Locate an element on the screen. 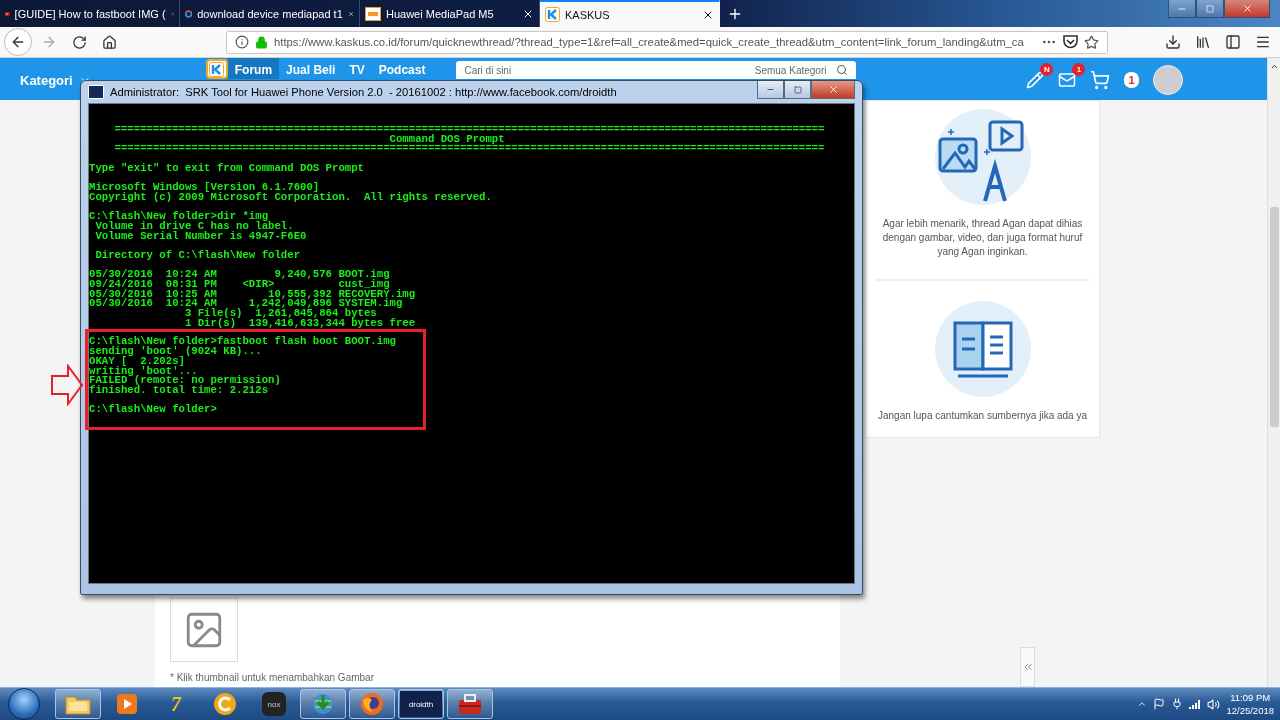 The height and width of the screenshot is (720, 1280). message-badge: 1 is located at coordinates (1079, 69).